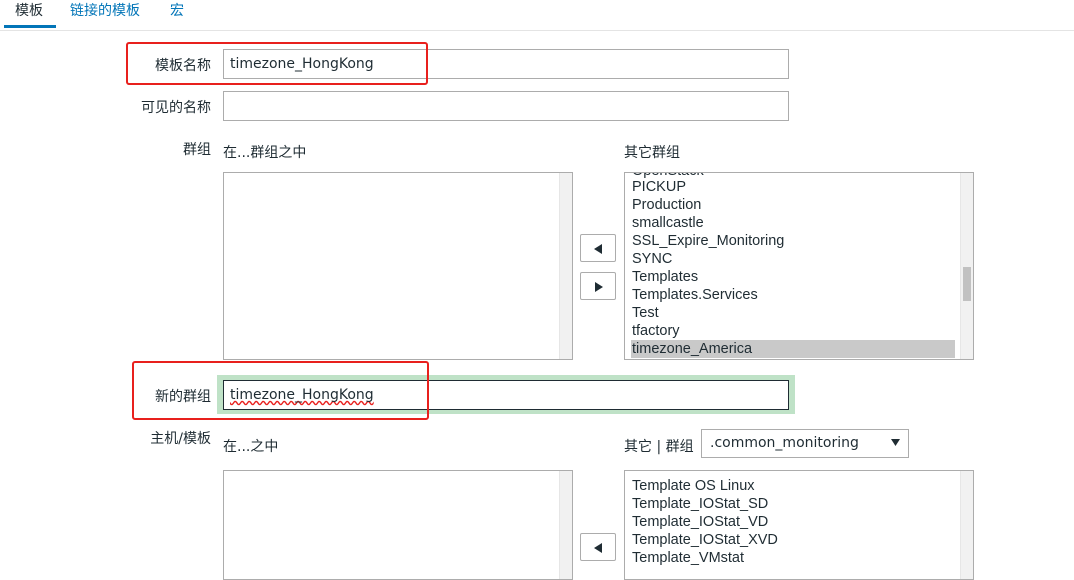 The height and width of the screenshot is (580, 1074). Describe the element at coordinates (793, 241) in the screenshot. I see `list-item: SSL_Expire_Monitoring` at that location.